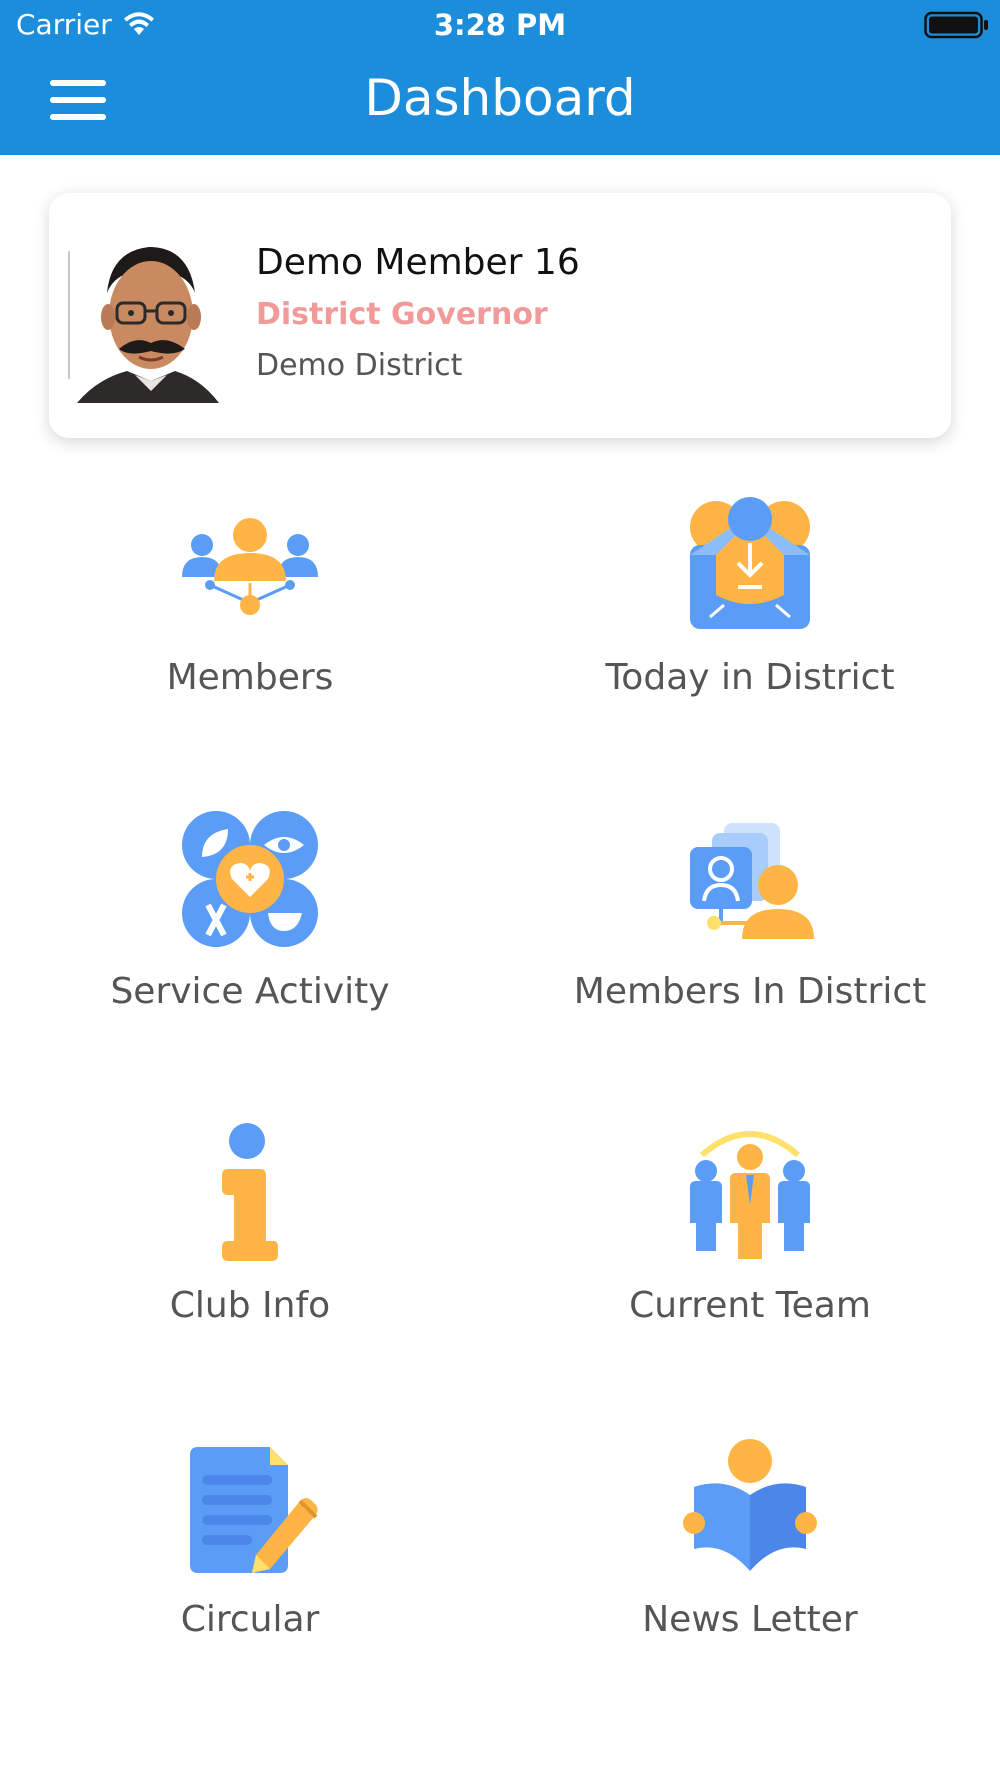 This screenshot has width=1000, height=1778. I want to click on divider, so click(69, 315).